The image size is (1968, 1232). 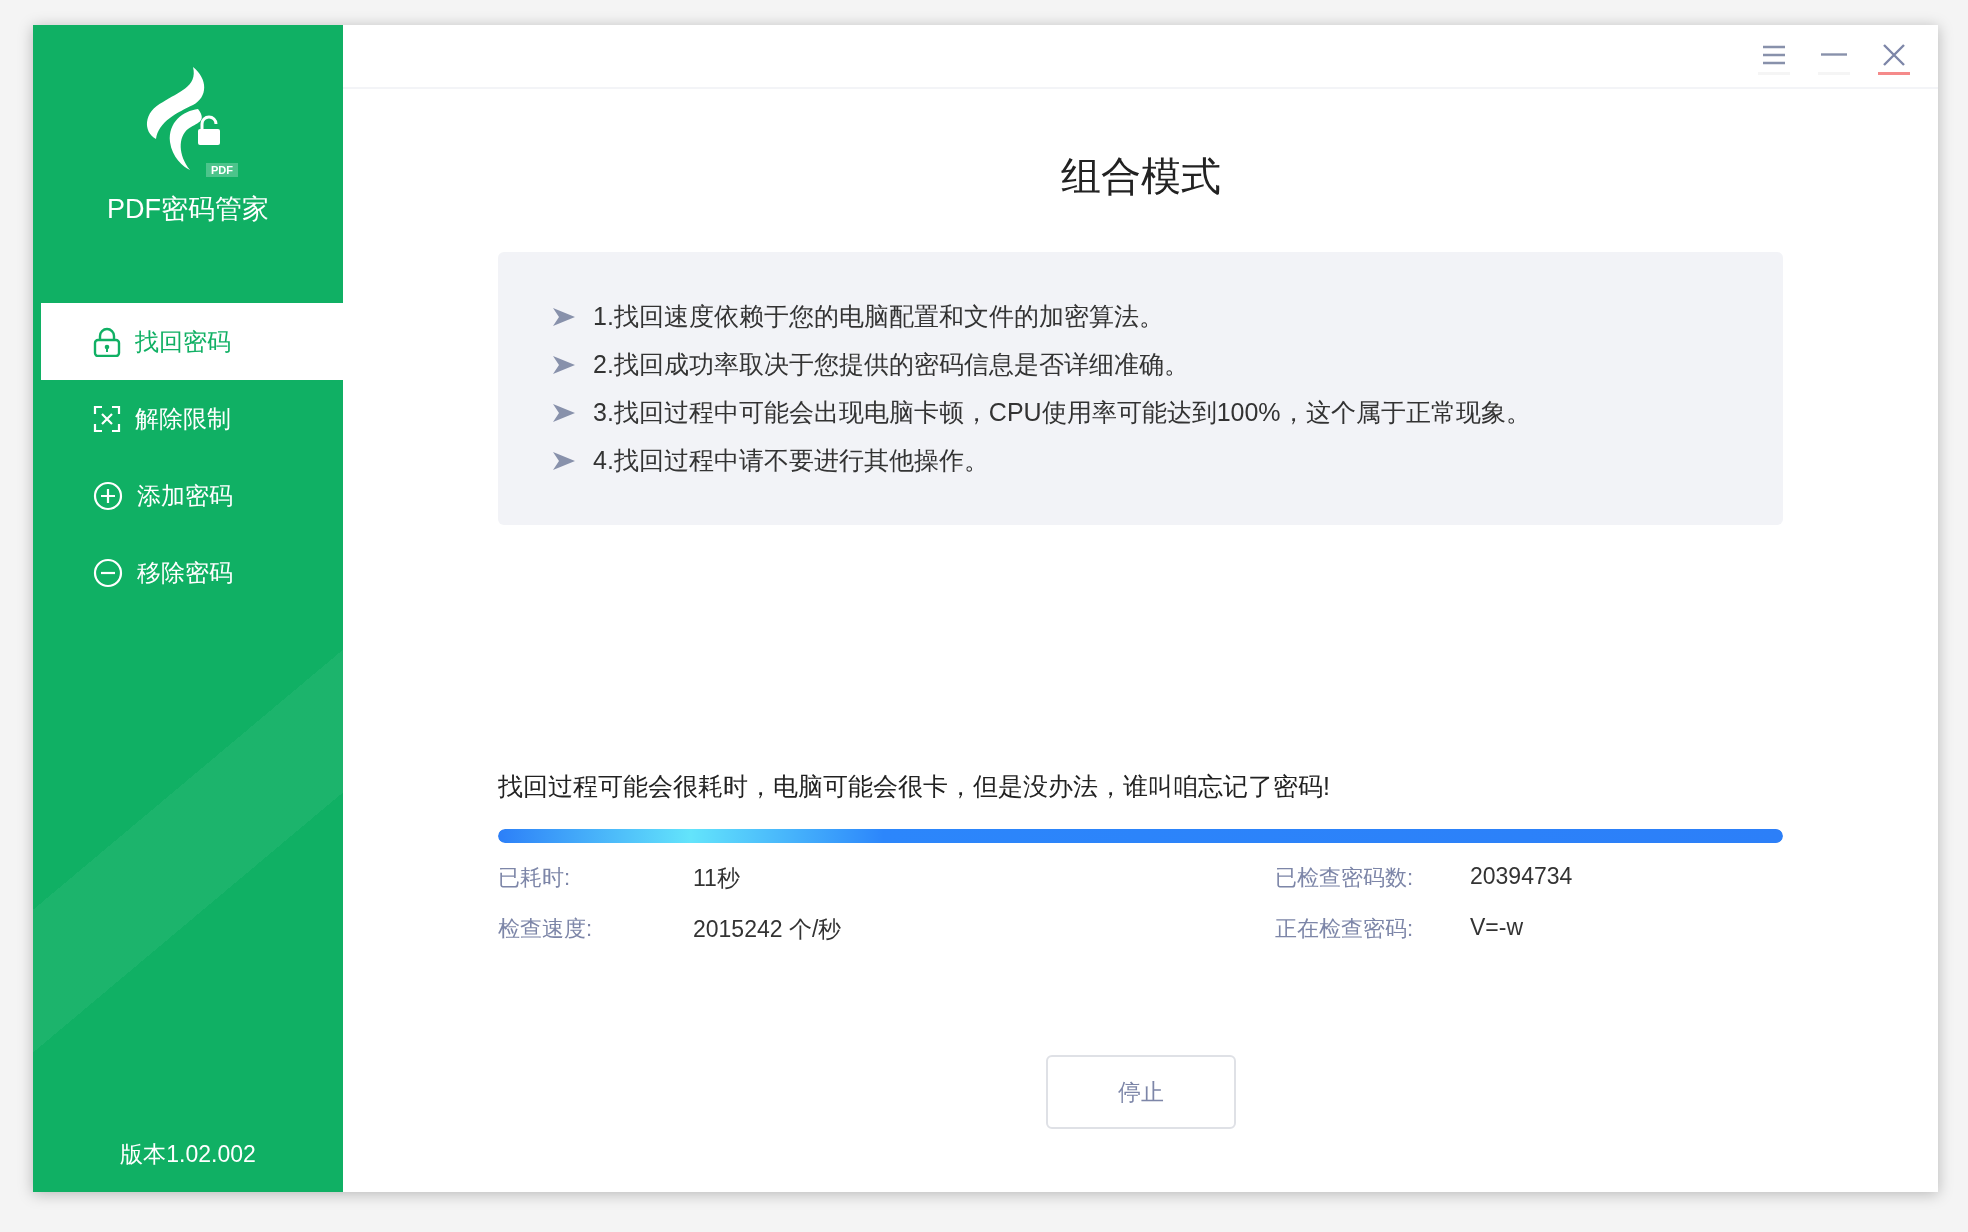 What do you see at coordinates (192, 418) in the screenshot?
I see `sidebar-item: 解除限制` at bounding box center [192, 418].